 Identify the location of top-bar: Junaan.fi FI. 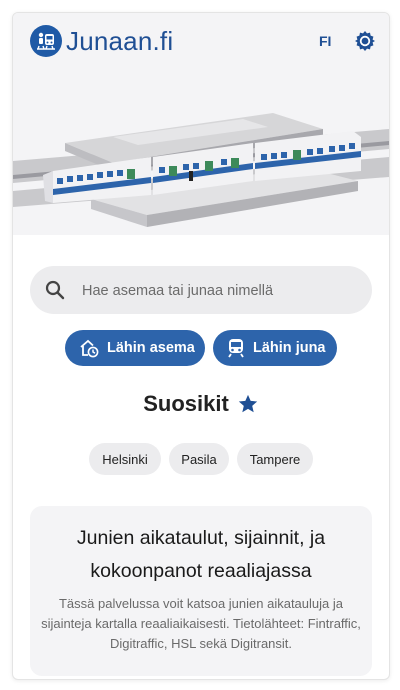
(201, 42).